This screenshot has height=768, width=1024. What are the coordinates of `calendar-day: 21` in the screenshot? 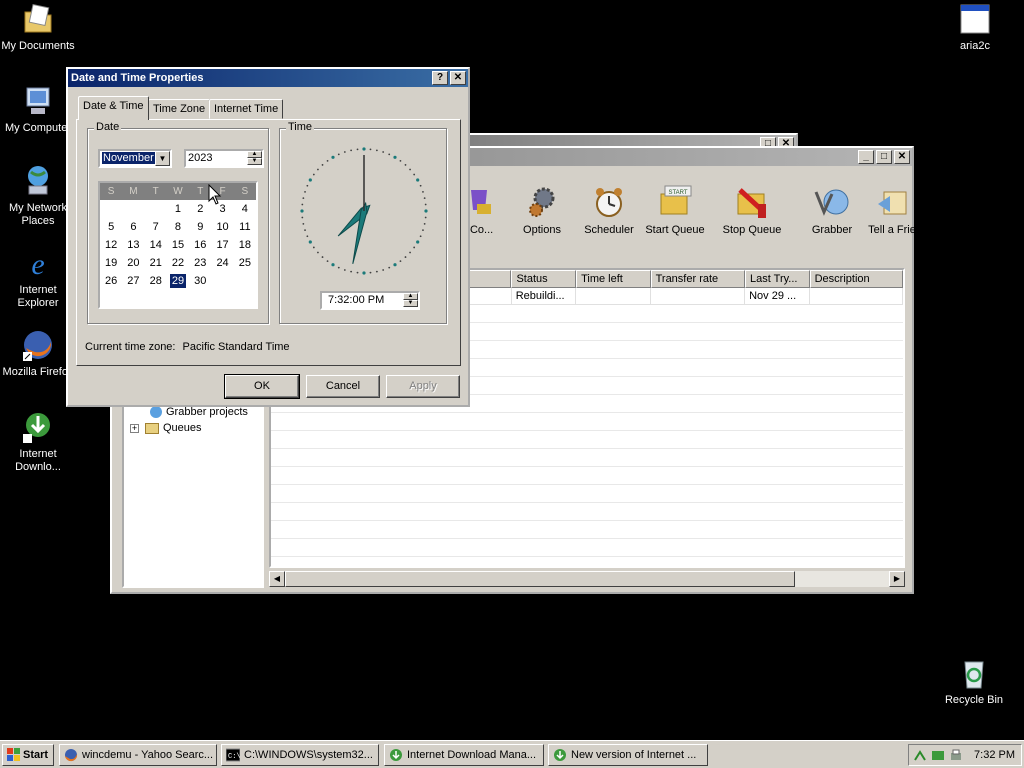 It's located at (156, 263).